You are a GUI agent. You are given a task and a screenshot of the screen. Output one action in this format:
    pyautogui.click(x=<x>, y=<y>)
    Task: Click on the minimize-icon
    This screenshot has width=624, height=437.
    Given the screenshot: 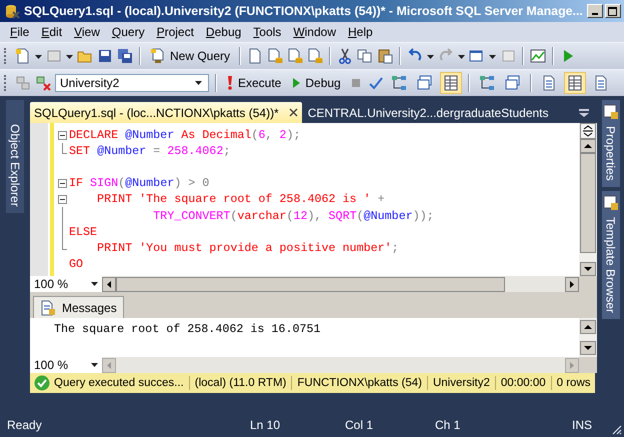 What is the action you would take?
    pyautogui.click(x=595, y=13)
    